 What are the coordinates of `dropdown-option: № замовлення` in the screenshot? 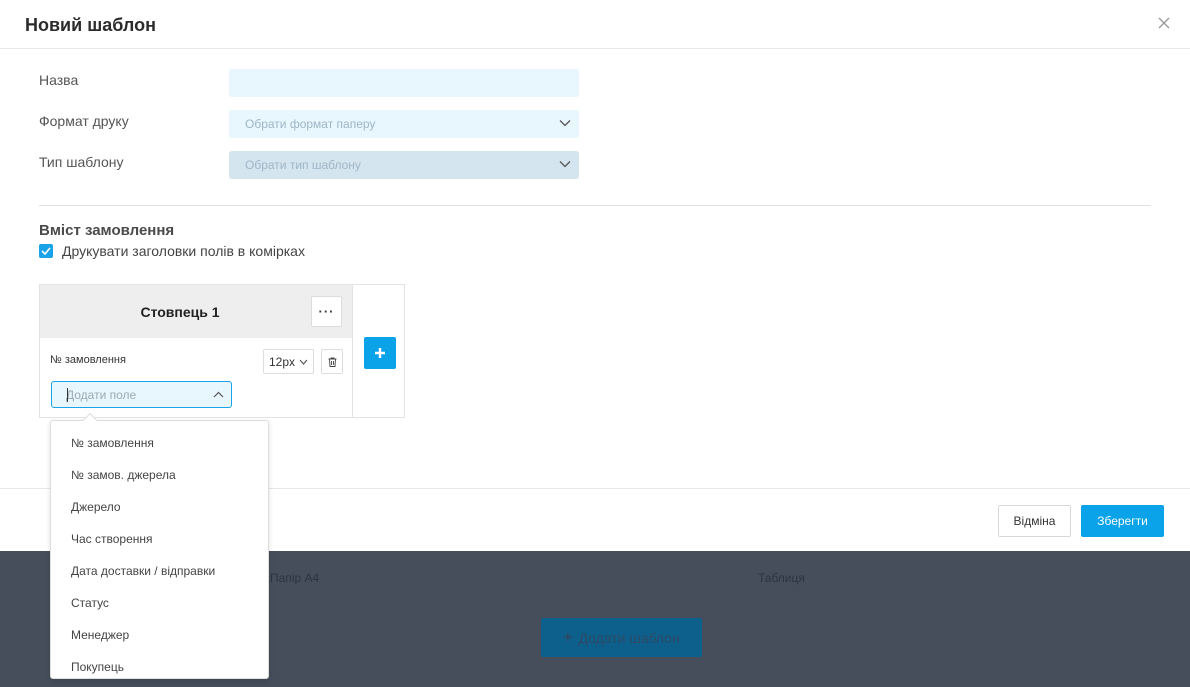 It's located at (112, 443).